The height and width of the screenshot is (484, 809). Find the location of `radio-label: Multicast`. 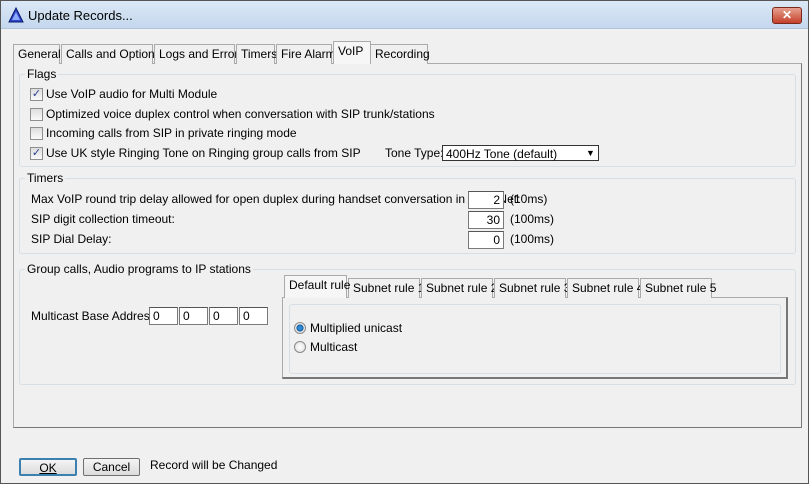

radio-label: Multicast is located at coordinates (334, 347).